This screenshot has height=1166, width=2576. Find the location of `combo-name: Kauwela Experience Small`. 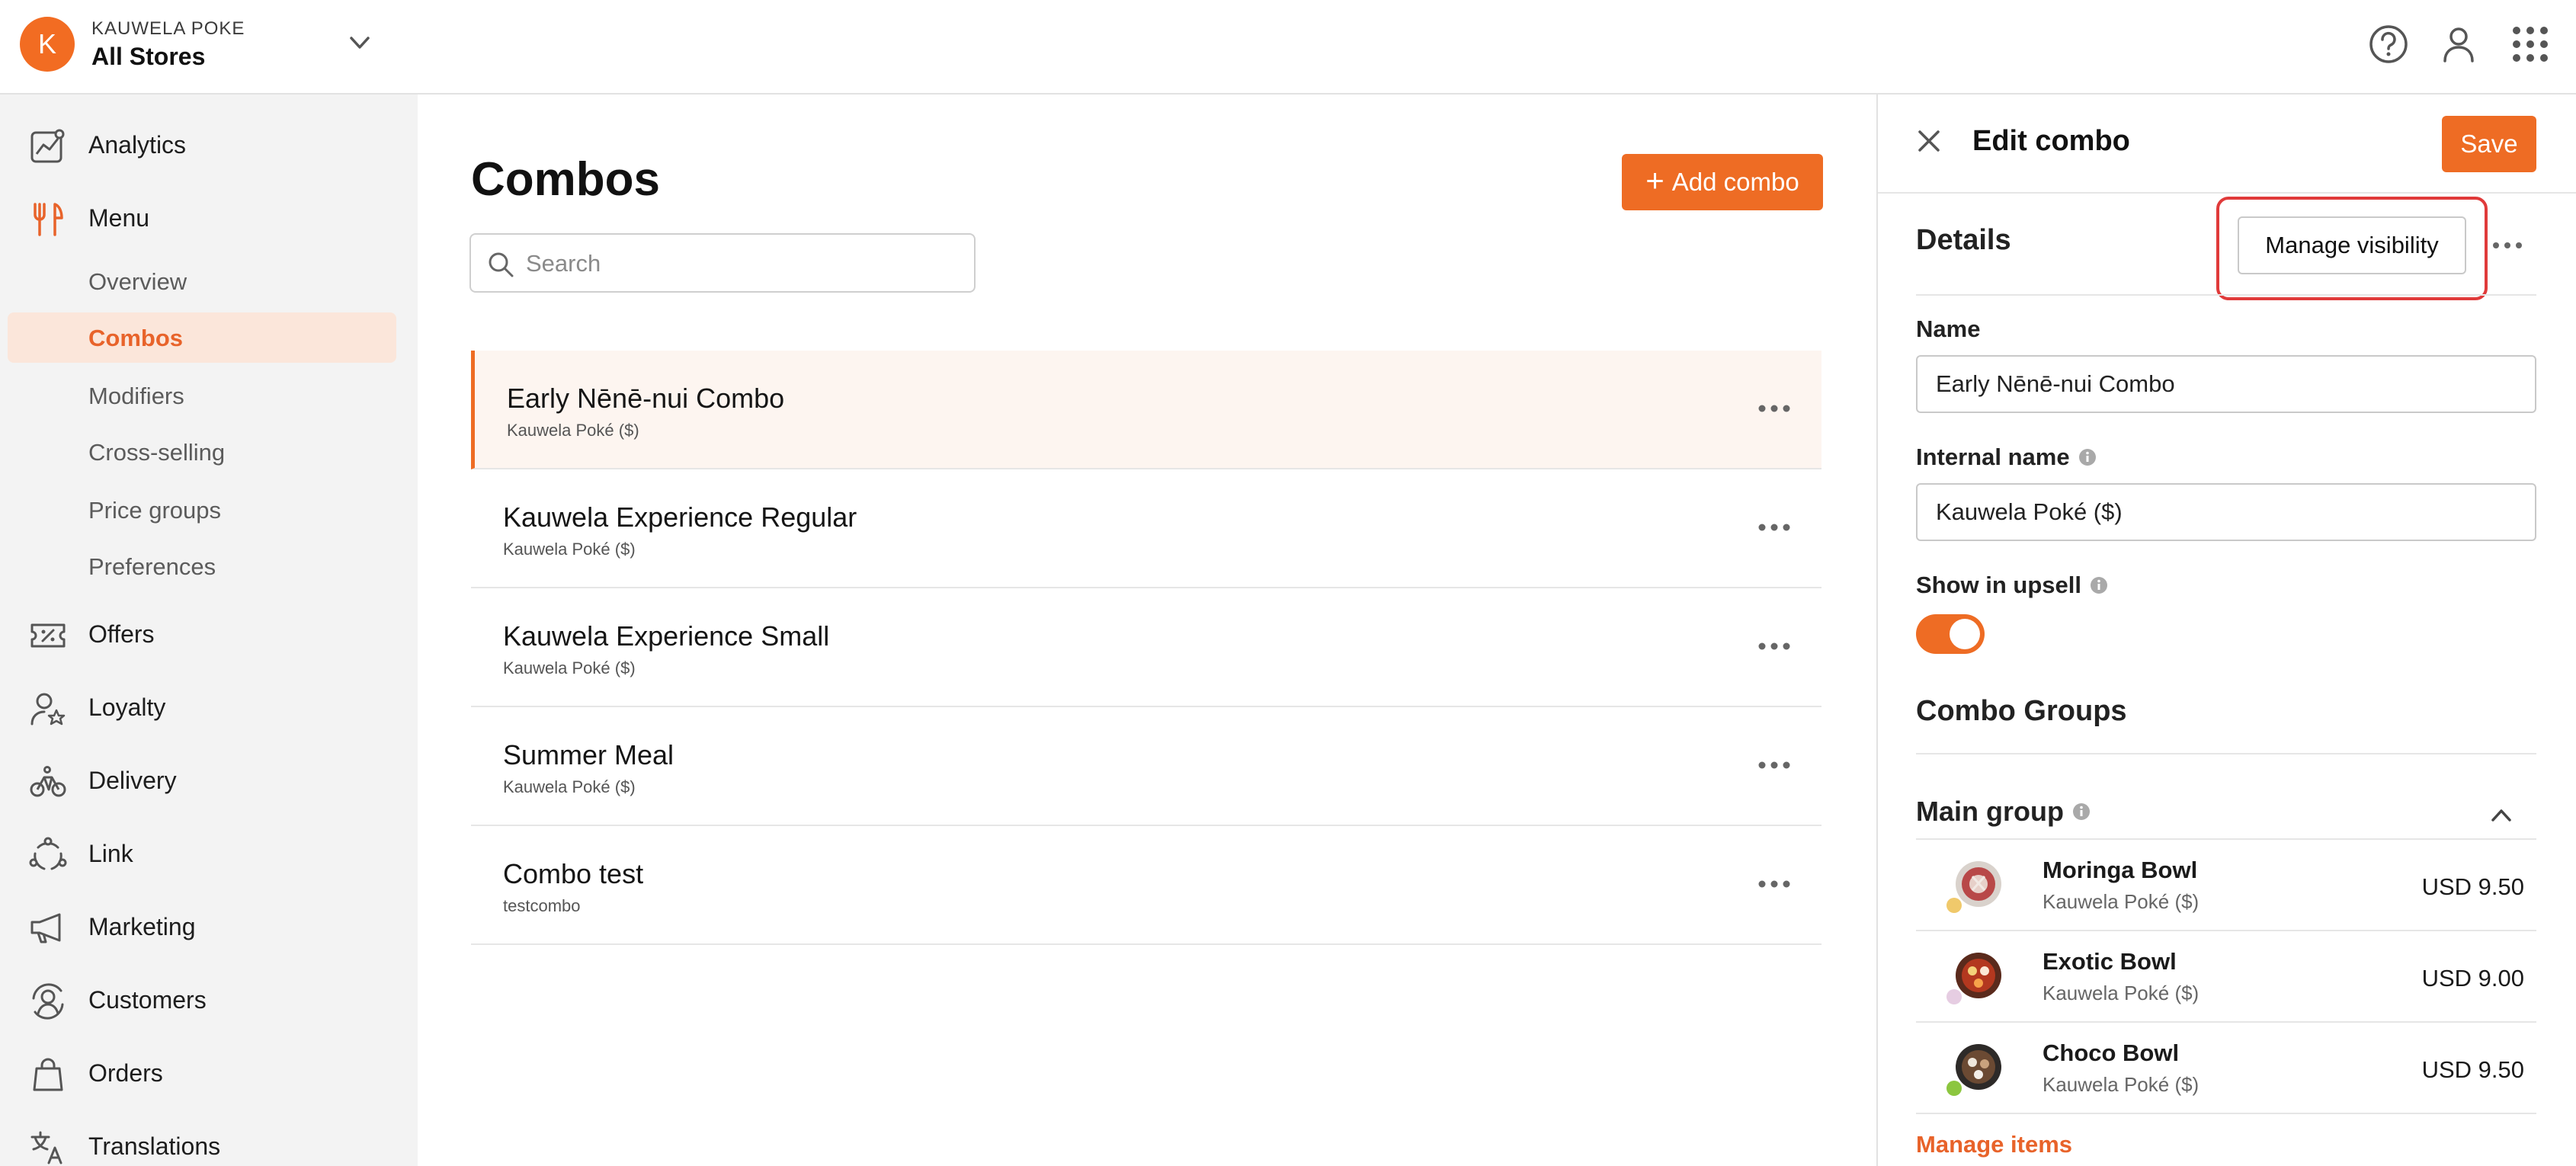

combo-name: Kauwela Experience Small is located at coordinates (666, 636).